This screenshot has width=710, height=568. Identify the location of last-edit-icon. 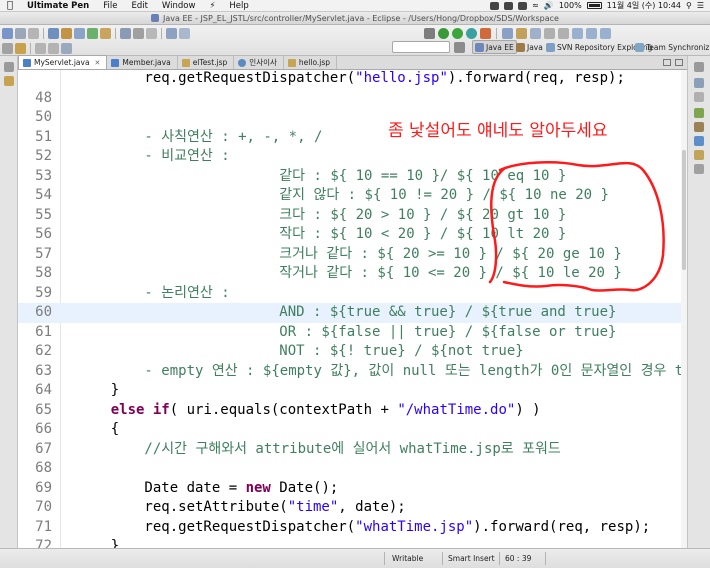
(577, 33).